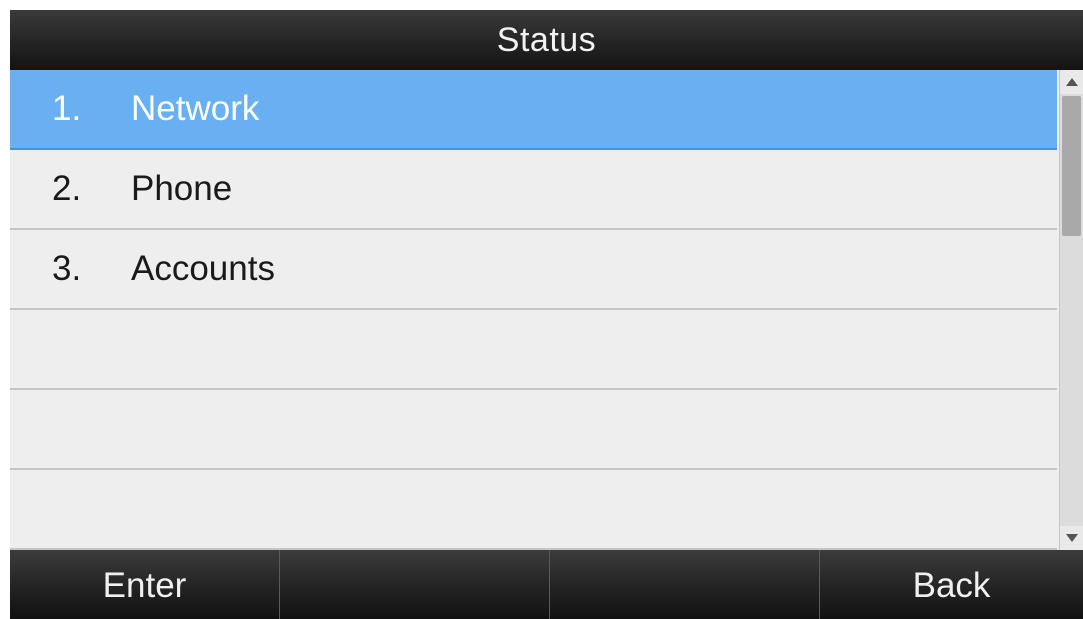 Image resolution: width=1083 pixels, height=619 pixels. I want to click on softkey-bar: Enter Back, so click(546, 584).